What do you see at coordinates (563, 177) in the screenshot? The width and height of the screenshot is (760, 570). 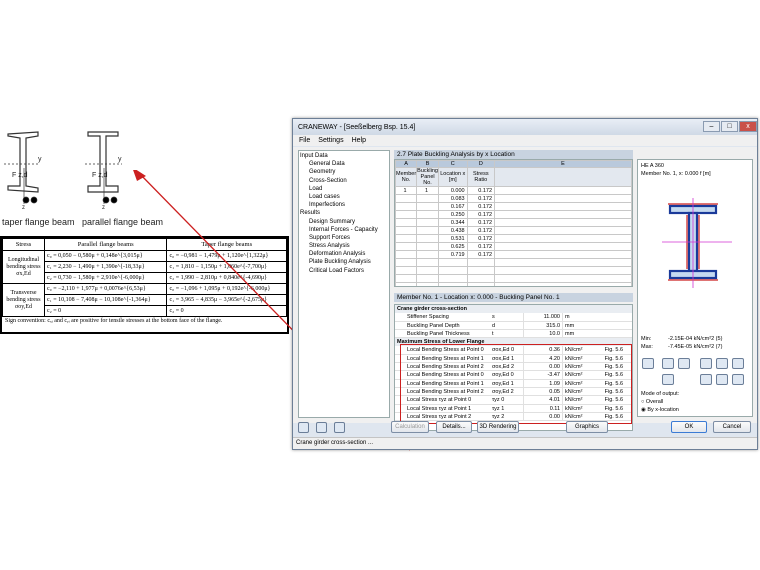 I see `col-head` at bounding box center [563, 177].